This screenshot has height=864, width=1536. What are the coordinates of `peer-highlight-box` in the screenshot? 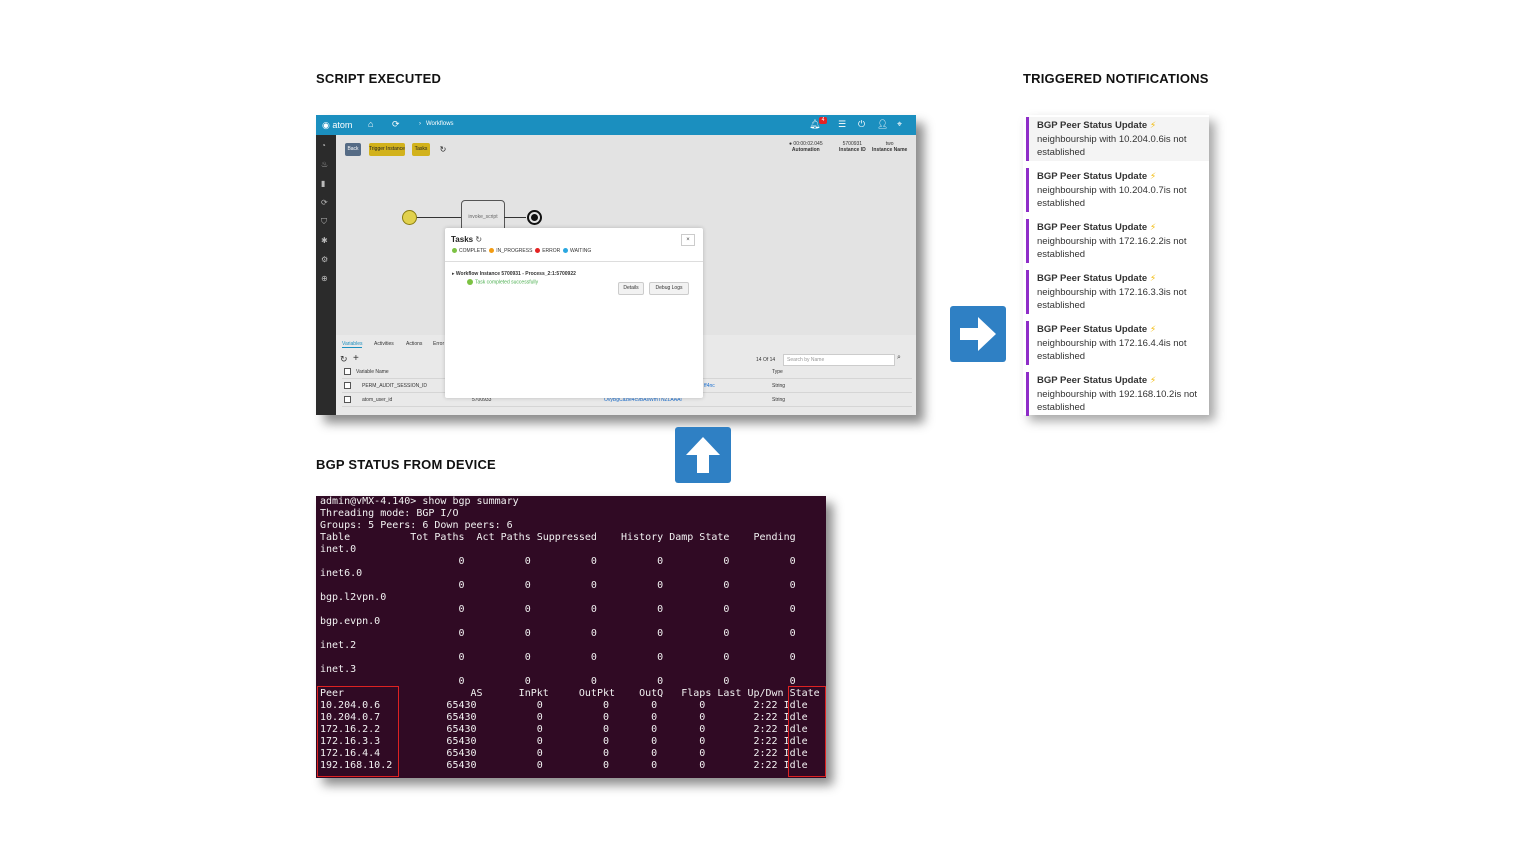 It's located at (358, 731).